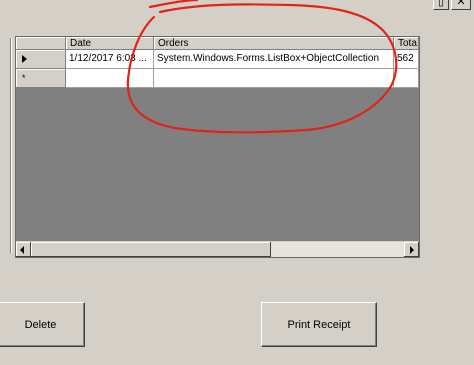  What do you see at coordinates (42, 324) in the screenshot?
I see `delete-button: Delete` at bounding box center [42, 324].